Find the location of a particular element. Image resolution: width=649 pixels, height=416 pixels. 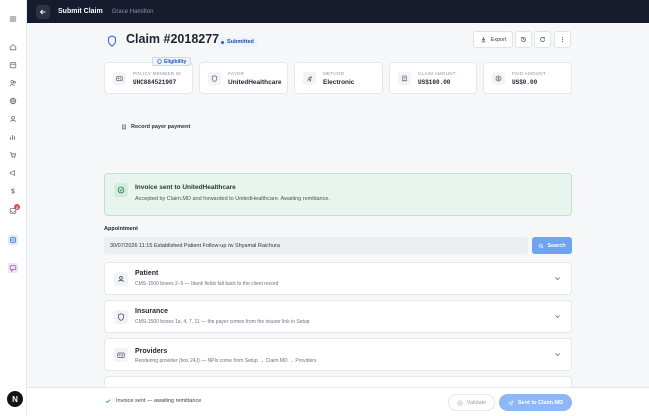

calendar-icon is located at coordinates (13, 65).